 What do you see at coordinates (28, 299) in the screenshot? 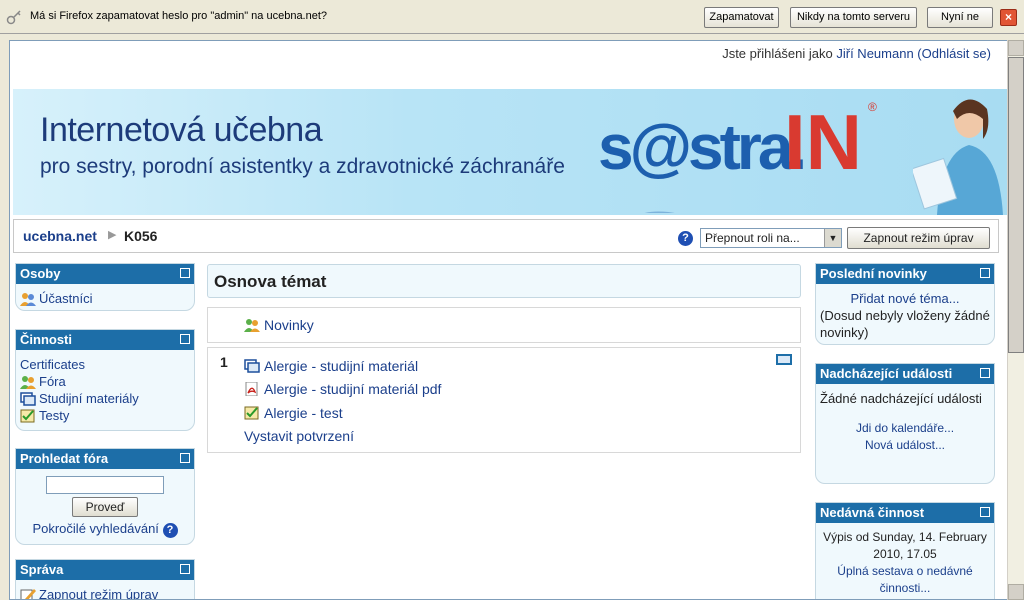
I see `users-icon` at bounding box center [28, 299].